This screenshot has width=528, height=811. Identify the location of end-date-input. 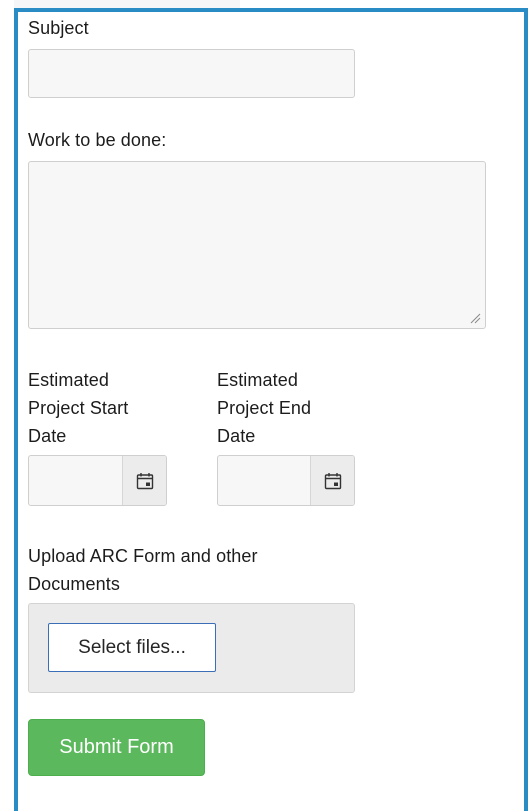
(265, 480).